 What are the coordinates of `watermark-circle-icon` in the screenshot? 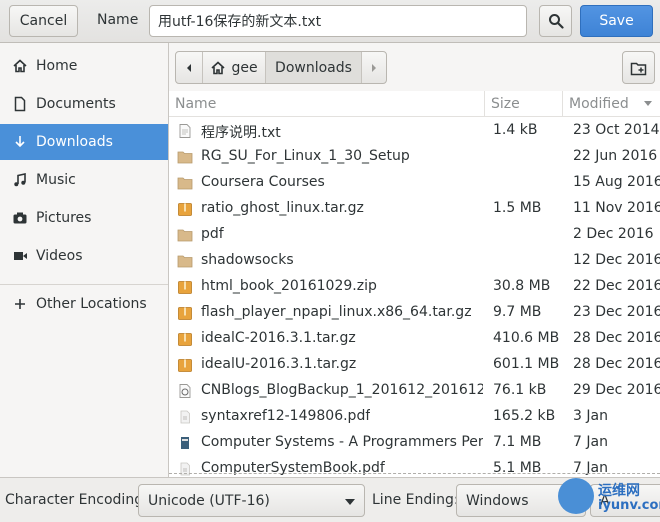 It's located at (576, 496).